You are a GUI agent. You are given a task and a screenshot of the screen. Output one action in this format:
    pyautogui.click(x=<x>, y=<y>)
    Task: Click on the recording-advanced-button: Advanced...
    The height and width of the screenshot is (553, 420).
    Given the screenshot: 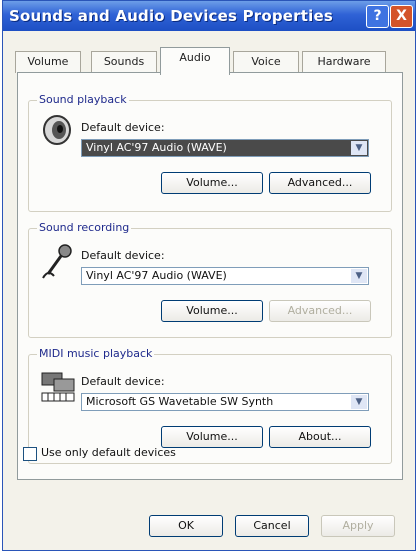 What is the action you would take?
    pyautogui.click(x=320, y=311)
    